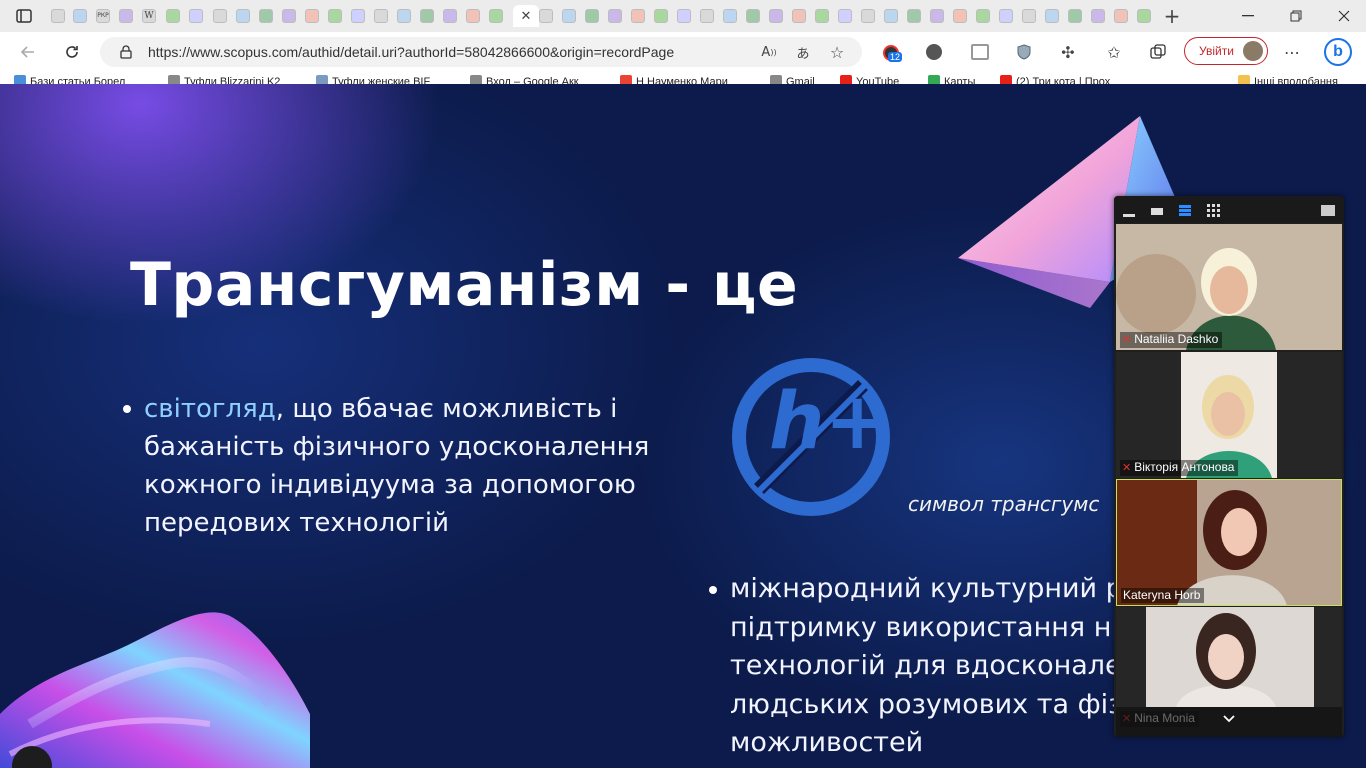  I want to click on minimize-icon, so click(1248, 16).